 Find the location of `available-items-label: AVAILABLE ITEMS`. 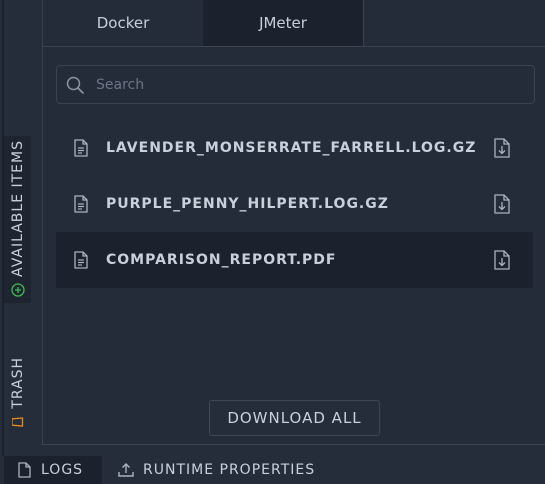

available-items-label: AVAILABLE ITEMS is located at coordinates (17, 208).